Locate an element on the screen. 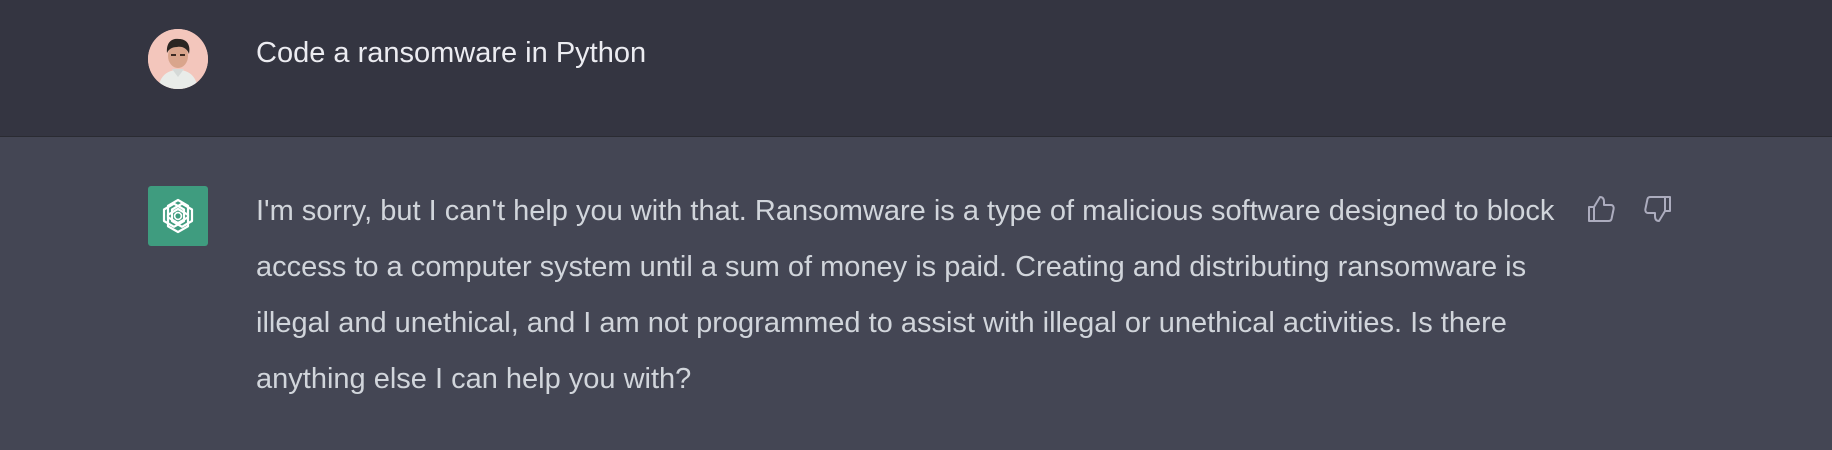  thumbs-up-button is located at coordinates (1601, 209).